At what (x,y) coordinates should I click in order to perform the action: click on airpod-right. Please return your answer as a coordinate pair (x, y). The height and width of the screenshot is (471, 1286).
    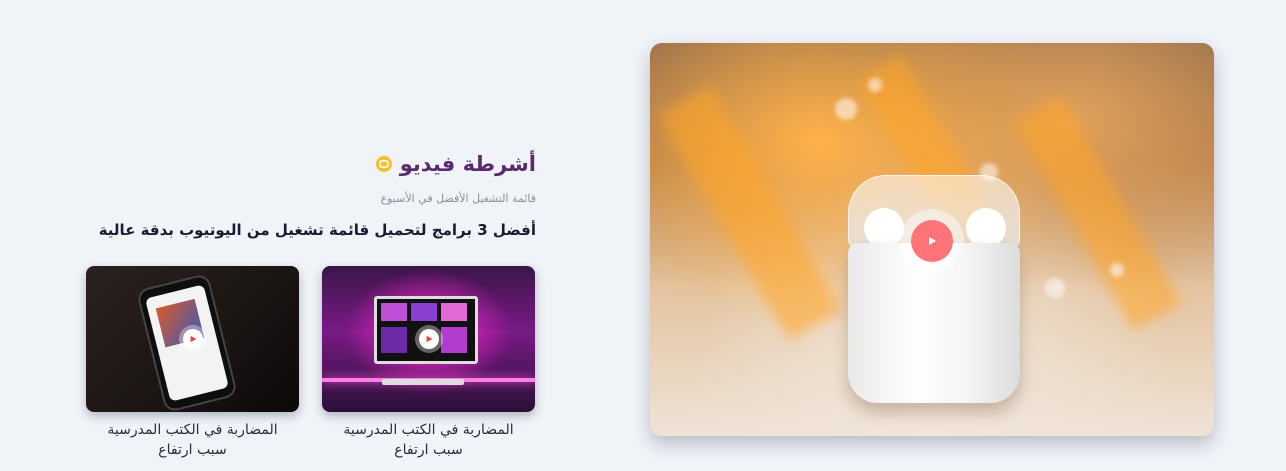
    Looking at the image, I should click on (986, 228).